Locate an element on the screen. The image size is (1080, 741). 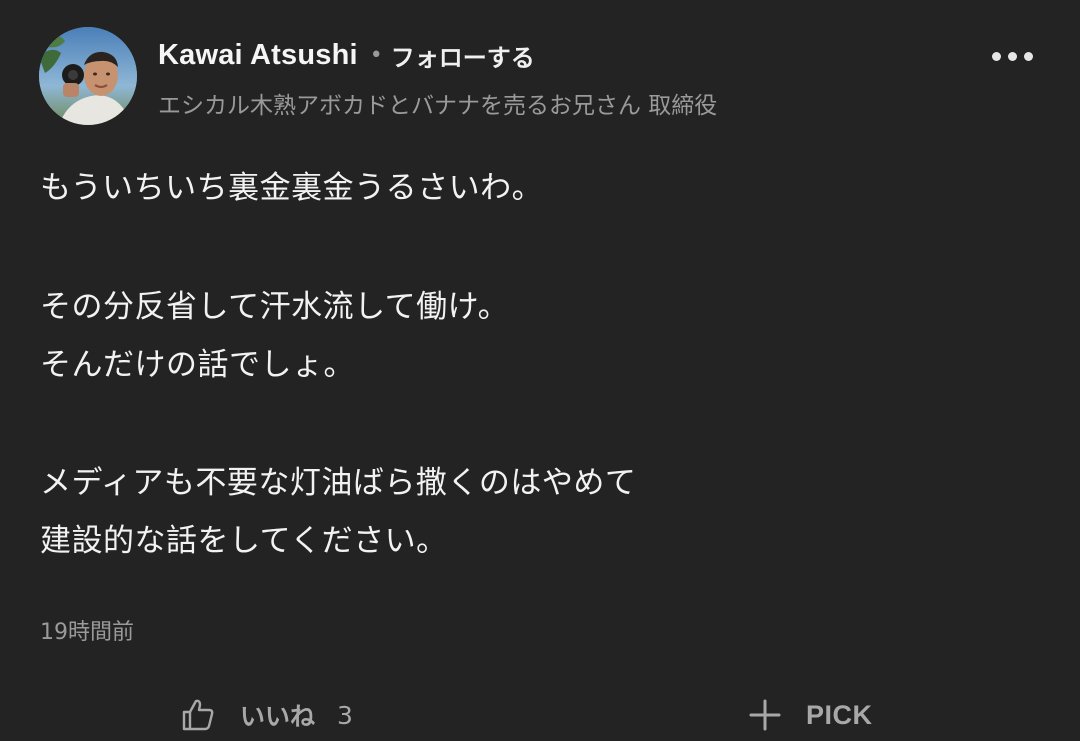
comment-timestamp: 19時間前 is located at coordinates (87, 632).